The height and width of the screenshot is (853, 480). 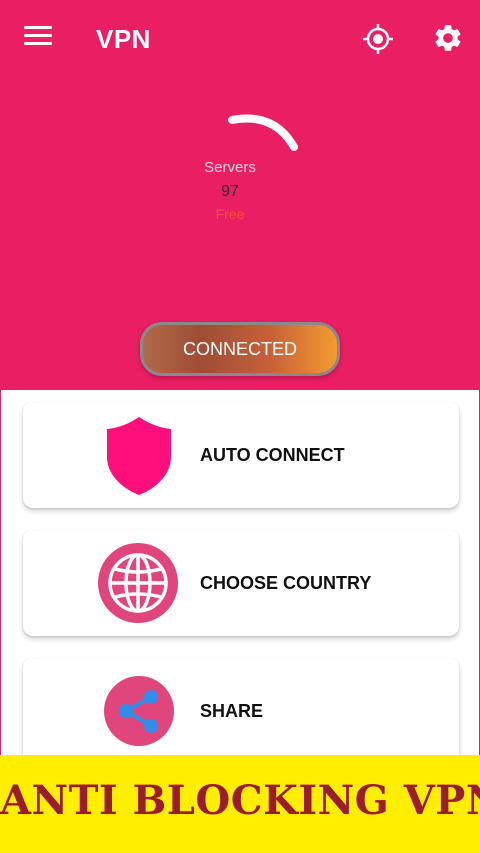 What do you see at coordinates (230, 214) in the screenshot?
I see `servers-status: Free` at bounding box center [230, 214].